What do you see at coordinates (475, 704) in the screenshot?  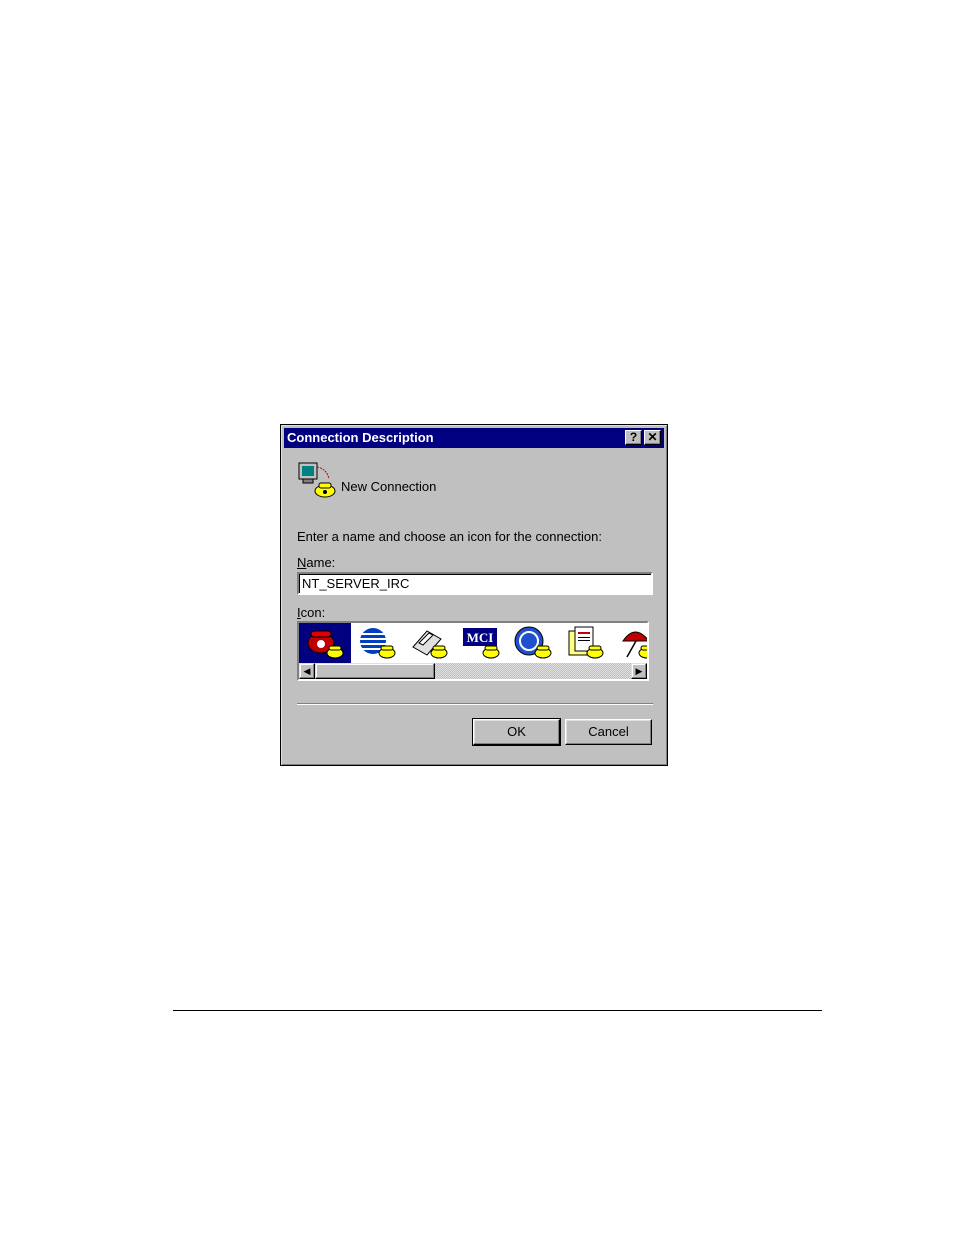 I see `separator` at bounding box center [475, 704].